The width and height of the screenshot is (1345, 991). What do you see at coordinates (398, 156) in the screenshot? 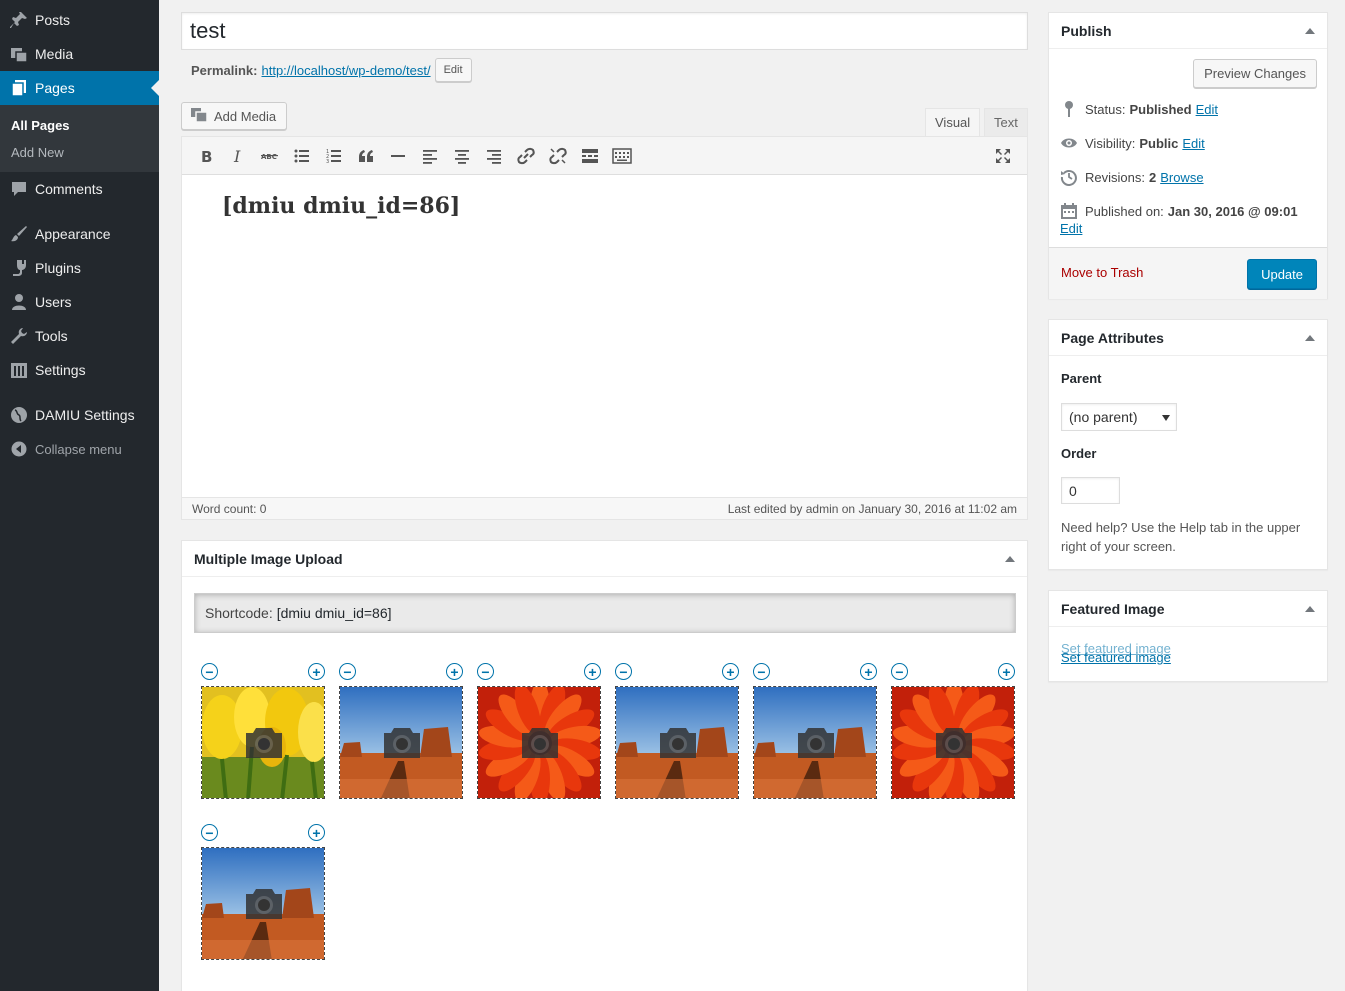
I see `horizontal-rule-icon` at bounding box center [398, 156].